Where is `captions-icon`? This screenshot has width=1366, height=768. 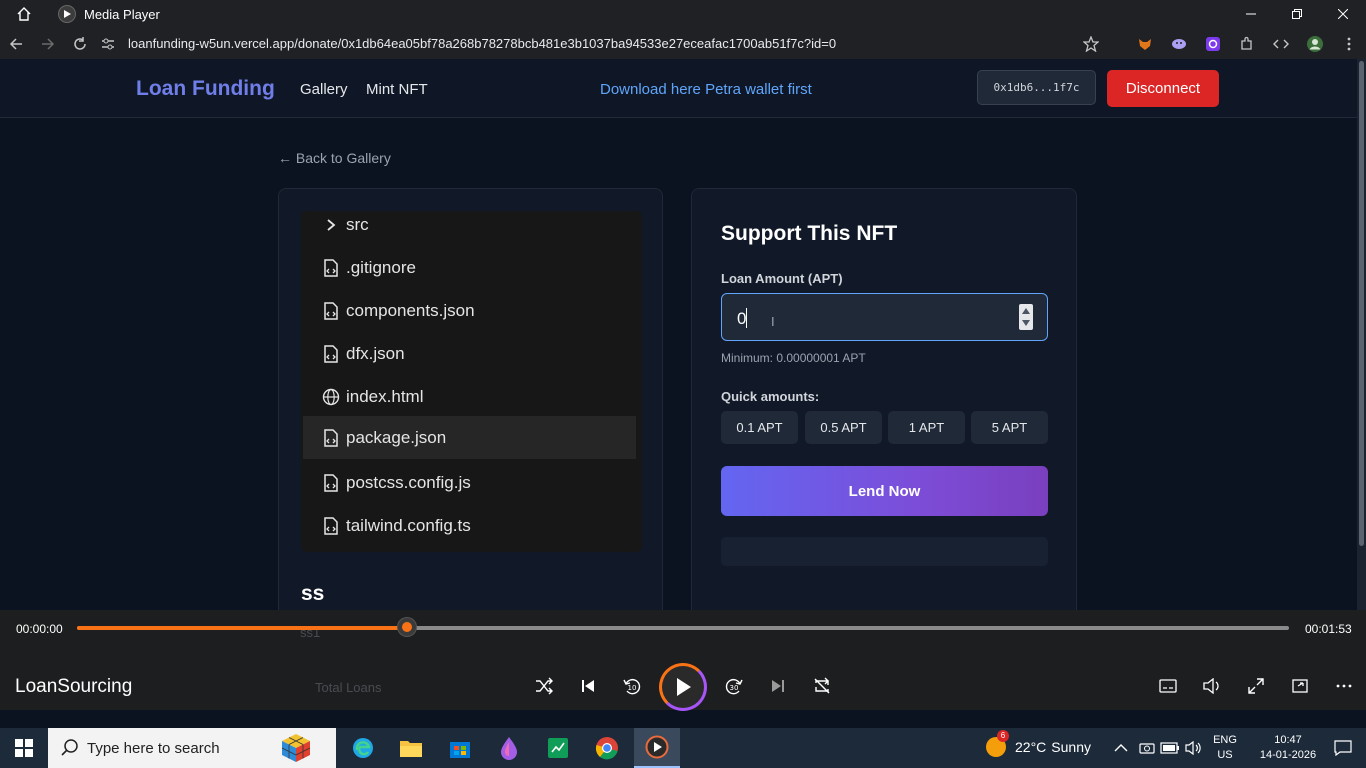
captions-icon is located at coordinates (1168, 686).